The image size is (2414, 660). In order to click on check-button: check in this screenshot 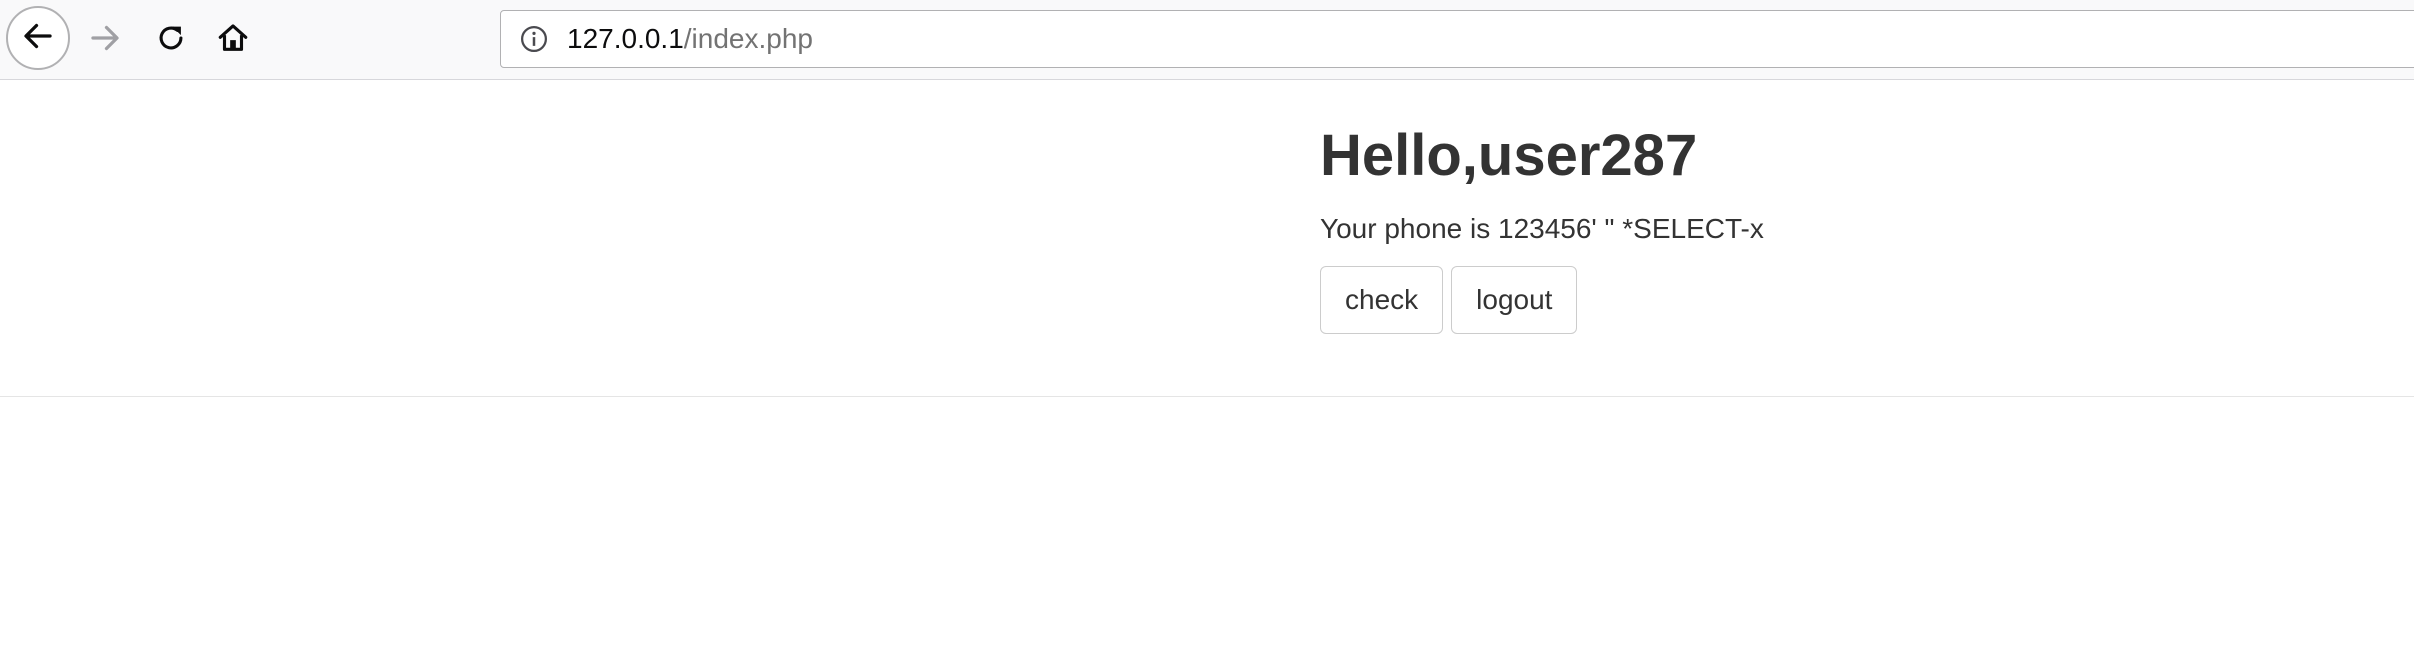, I will do `click(1382, 300)`.